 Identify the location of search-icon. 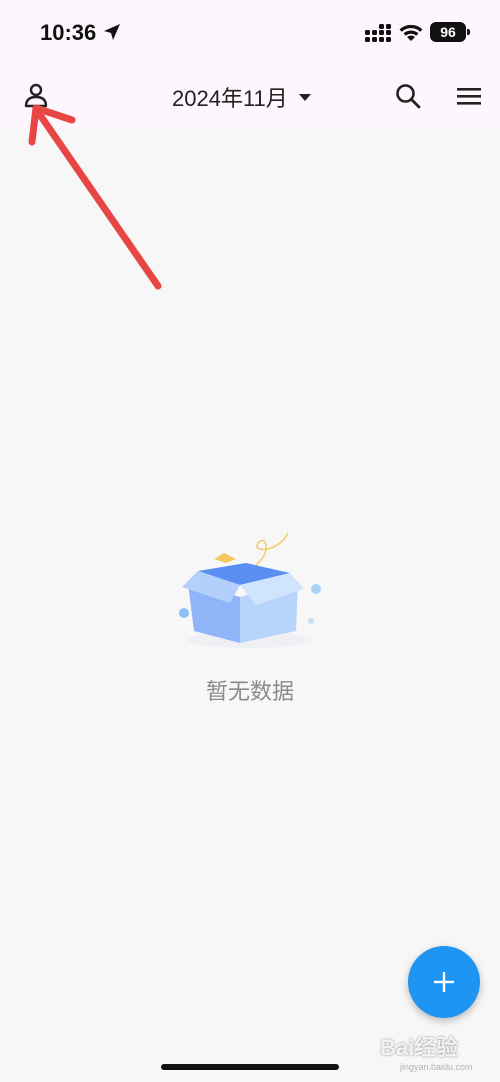
(408, 96).